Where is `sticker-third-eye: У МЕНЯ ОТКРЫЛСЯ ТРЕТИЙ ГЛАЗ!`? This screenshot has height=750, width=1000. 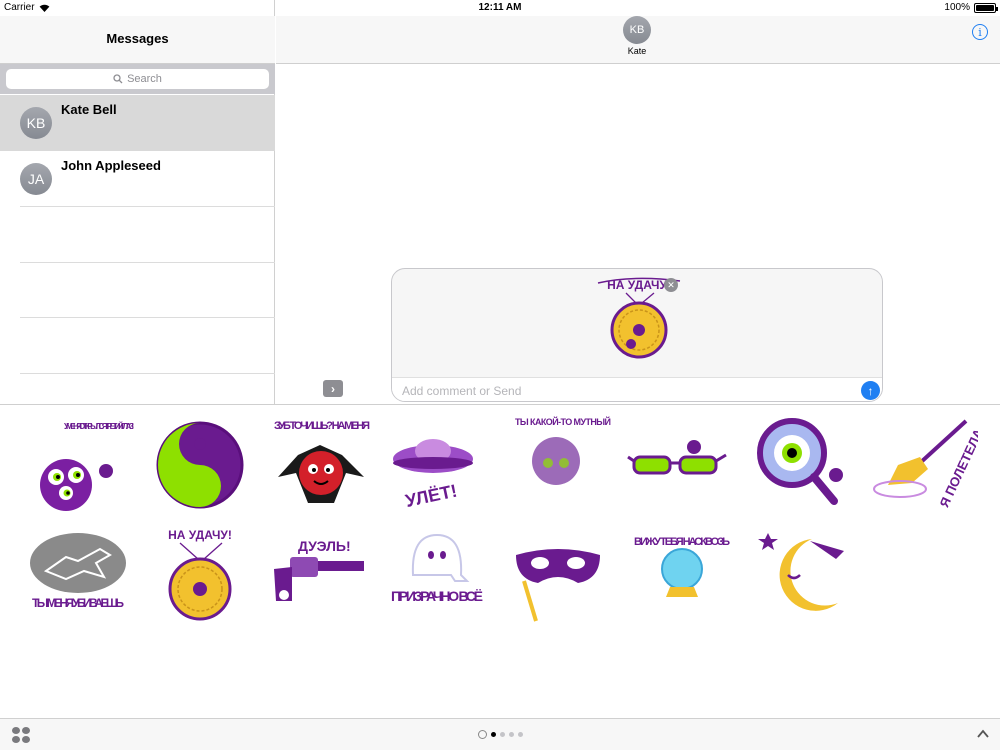
sticker-third-eye: У МЕНЯ ОТКРЫЛСЯ ТРЕТИЙ ГЛАЗ! is located at coordinates (81, 465).